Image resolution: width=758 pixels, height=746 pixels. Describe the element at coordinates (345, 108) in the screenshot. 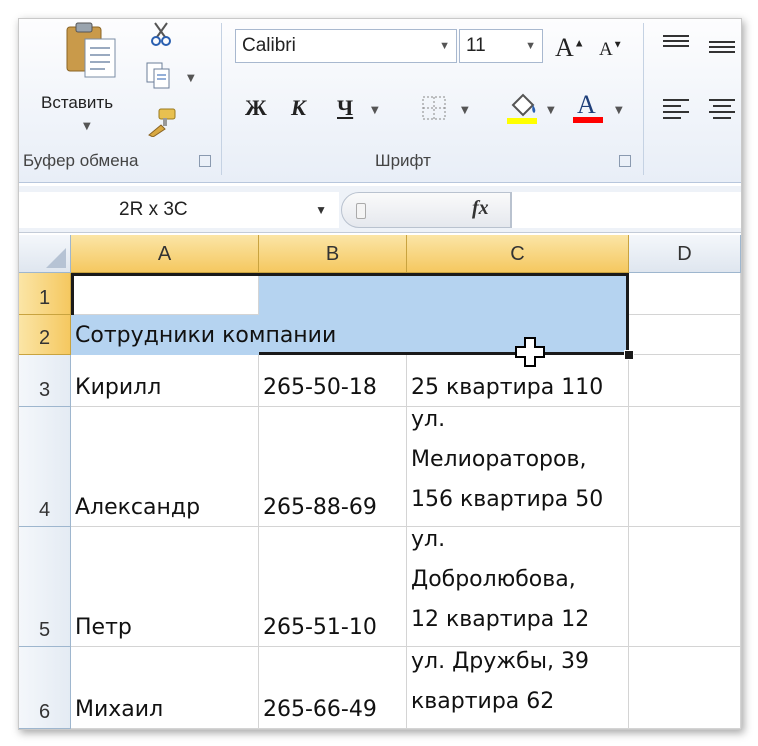

I see `underline-button: Ч` at that location.